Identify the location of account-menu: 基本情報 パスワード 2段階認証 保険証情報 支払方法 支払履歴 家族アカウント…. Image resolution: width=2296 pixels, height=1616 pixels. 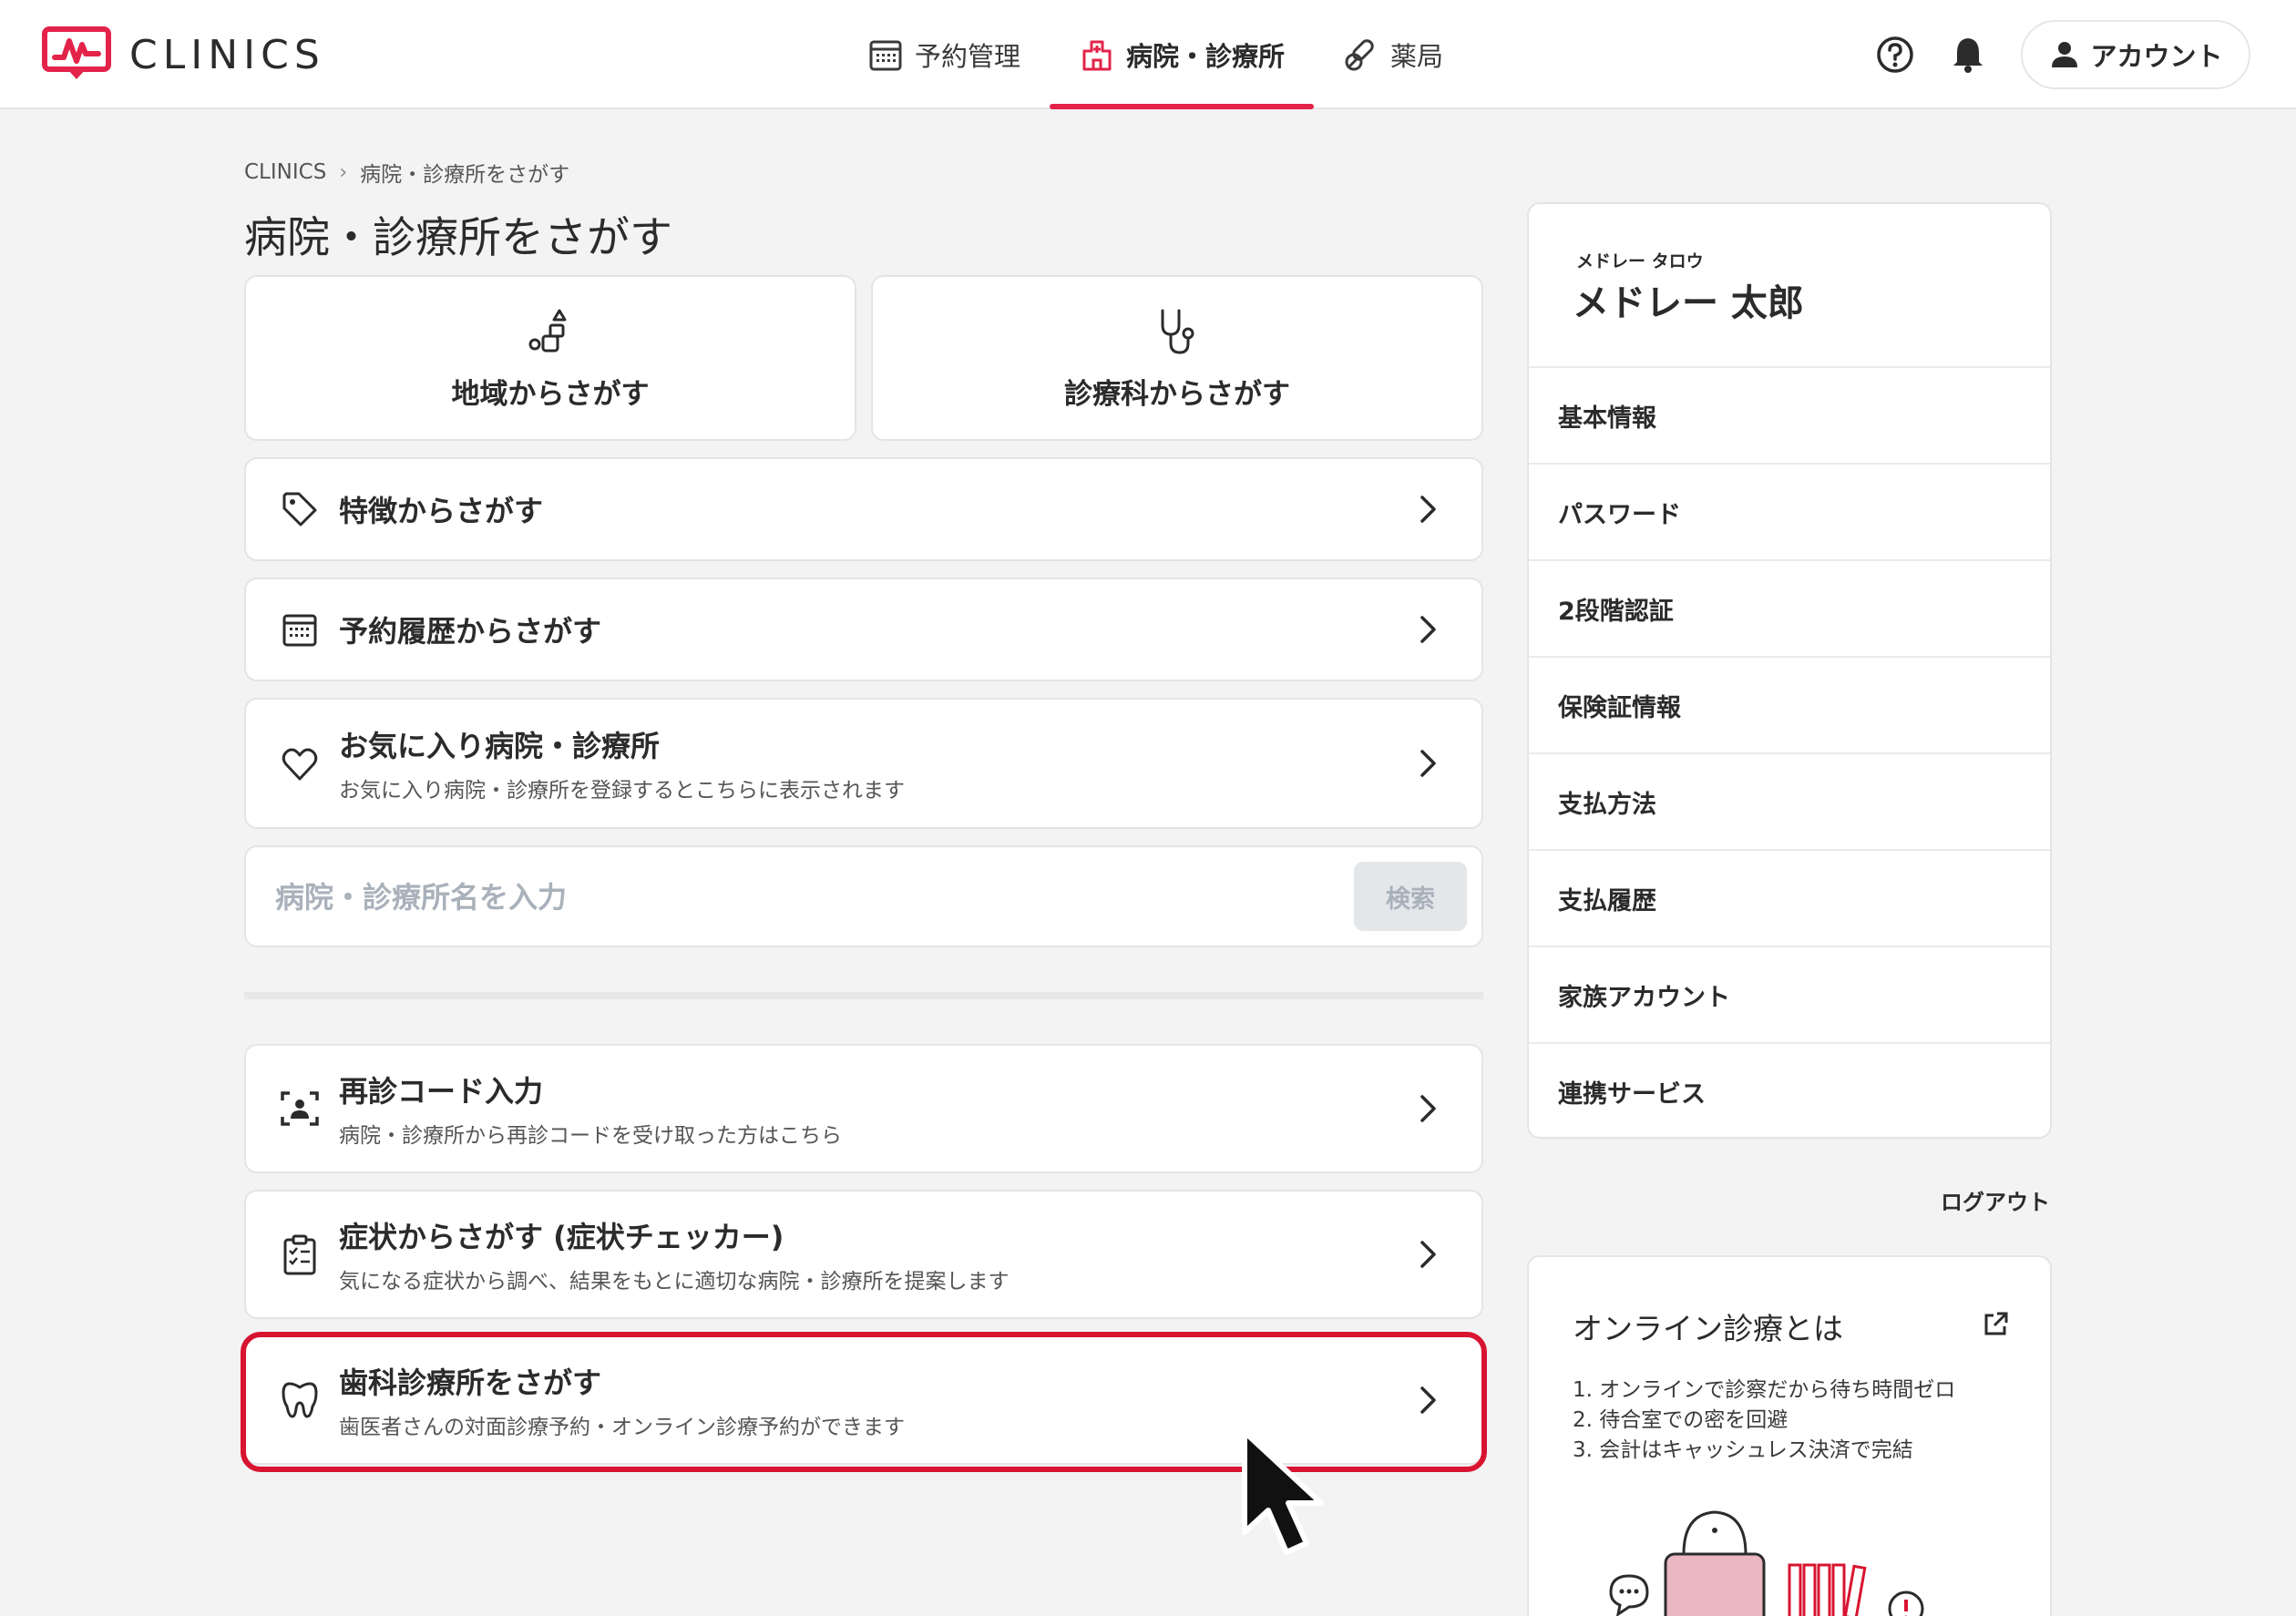
(1789, 752).